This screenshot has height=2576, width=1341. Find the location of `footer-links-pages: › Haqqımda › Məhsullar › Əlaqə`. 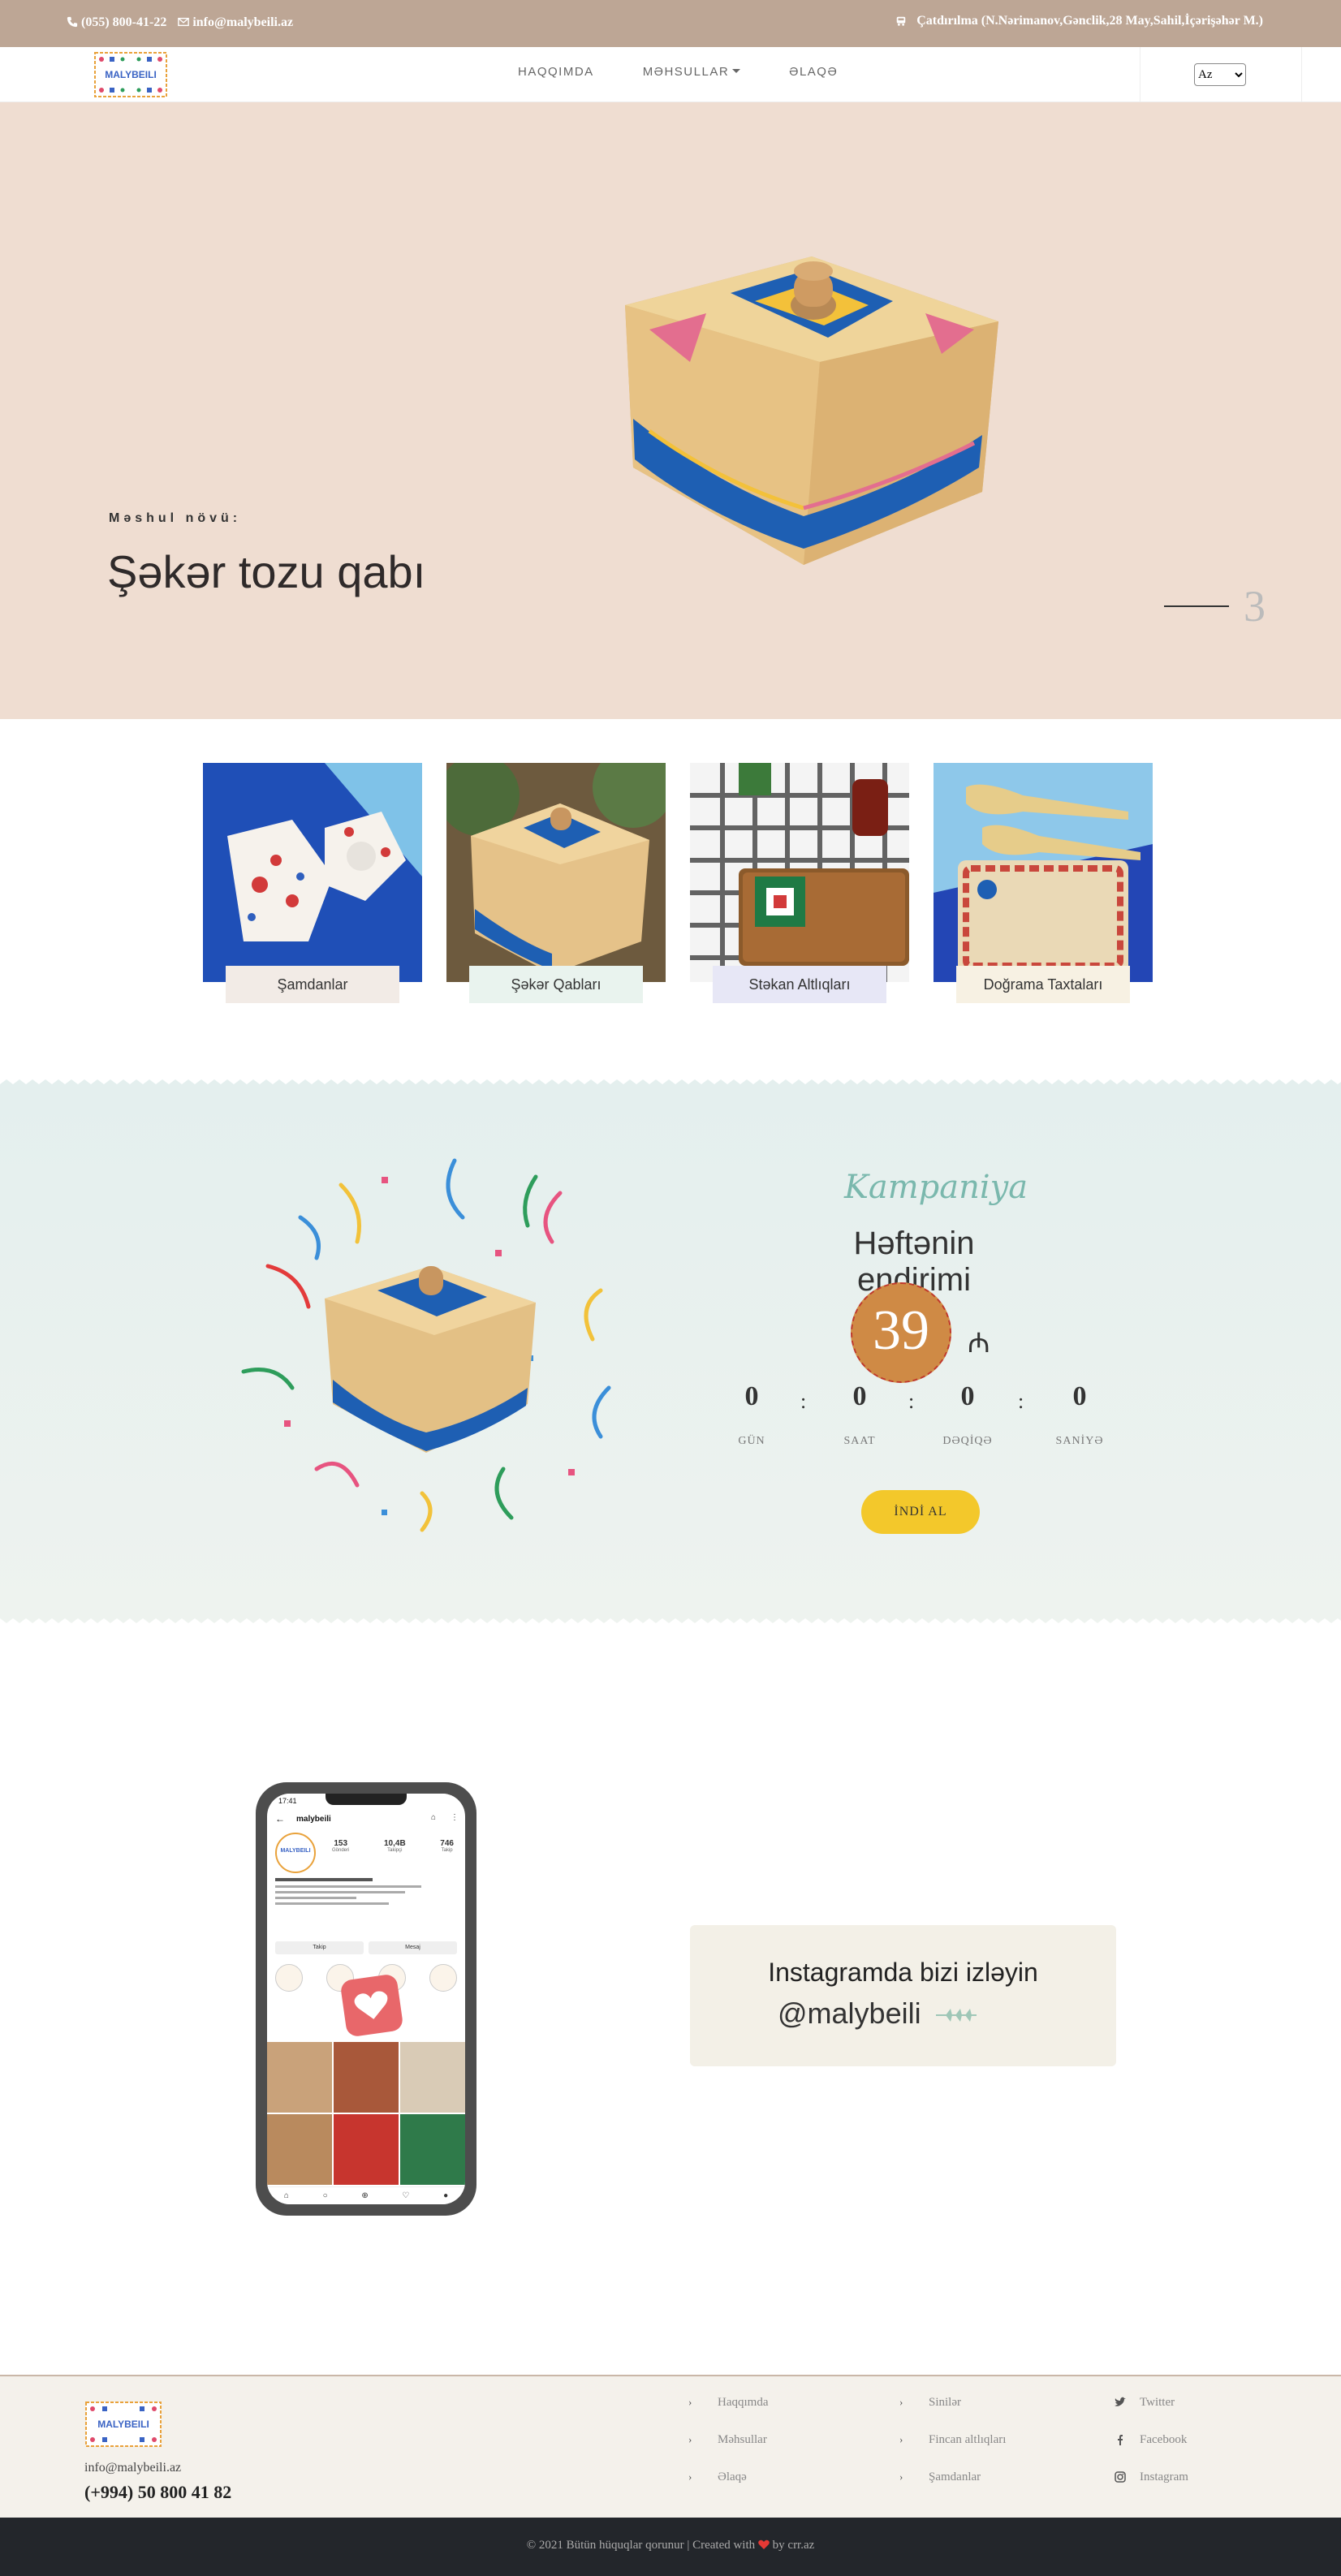

footer-links-pages: › Haqqımda › Məhsullar › Əlaqə is located at coordinates (728, 2452).